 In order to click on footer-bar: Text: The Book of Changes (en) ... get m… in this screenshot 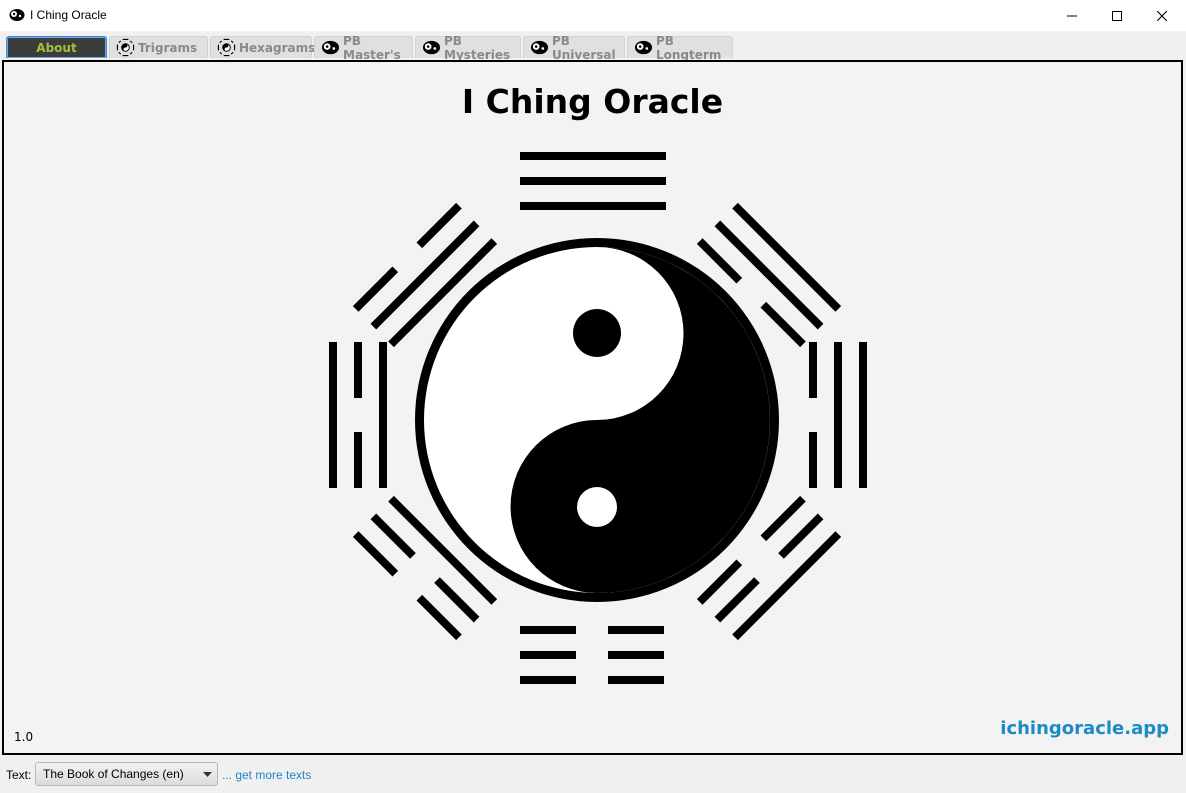, I will do `click(593, 774)`.